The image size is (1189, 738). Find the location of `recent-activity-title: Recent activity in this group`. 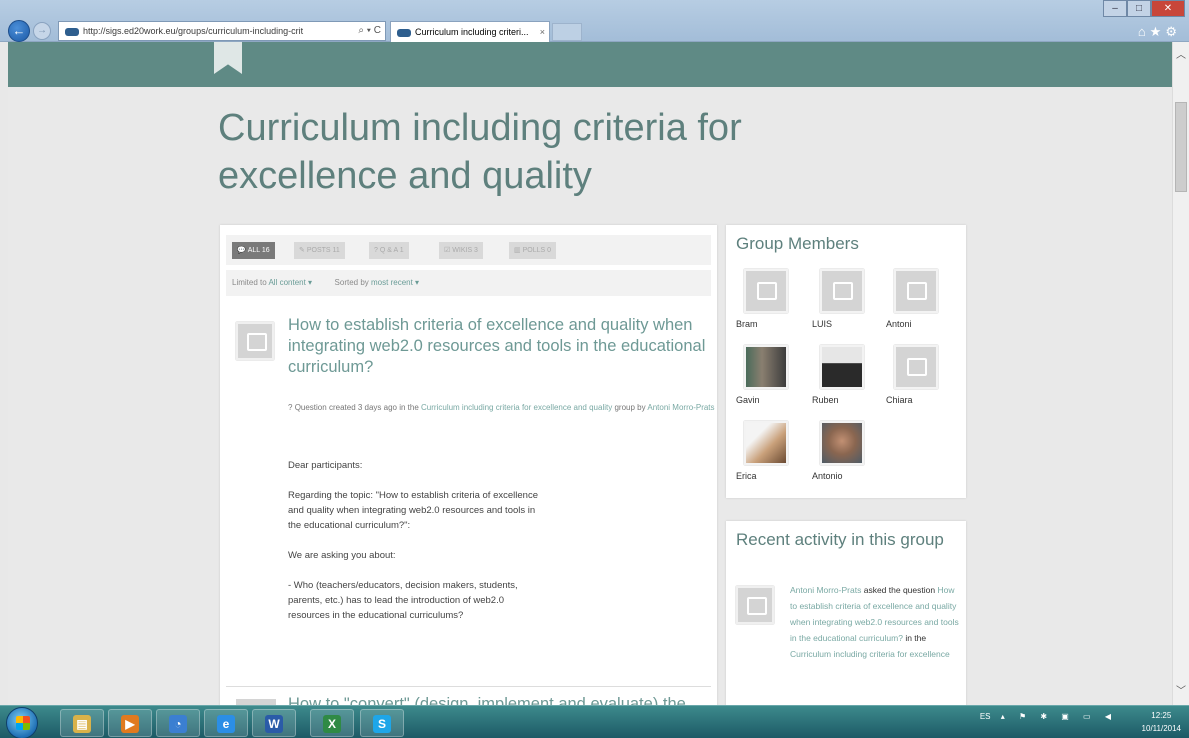

recent-activity-title: Recent activity in this group is located at coordinates (840, 539).